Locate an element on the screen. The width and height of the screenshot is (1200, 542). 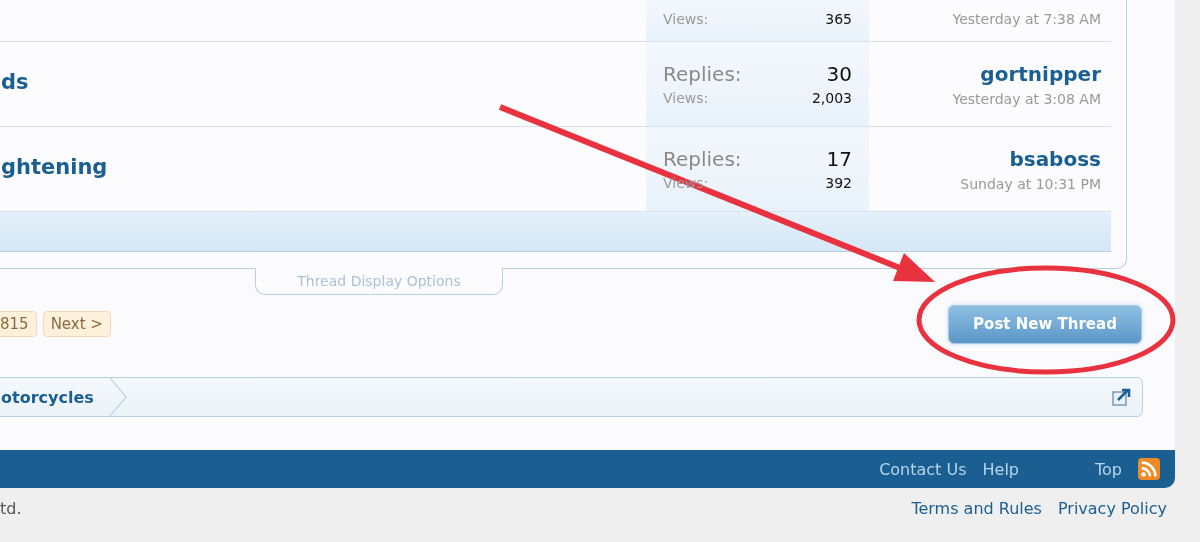
breadcrumb-link: otorcycles is located at coordinates (64, 397).